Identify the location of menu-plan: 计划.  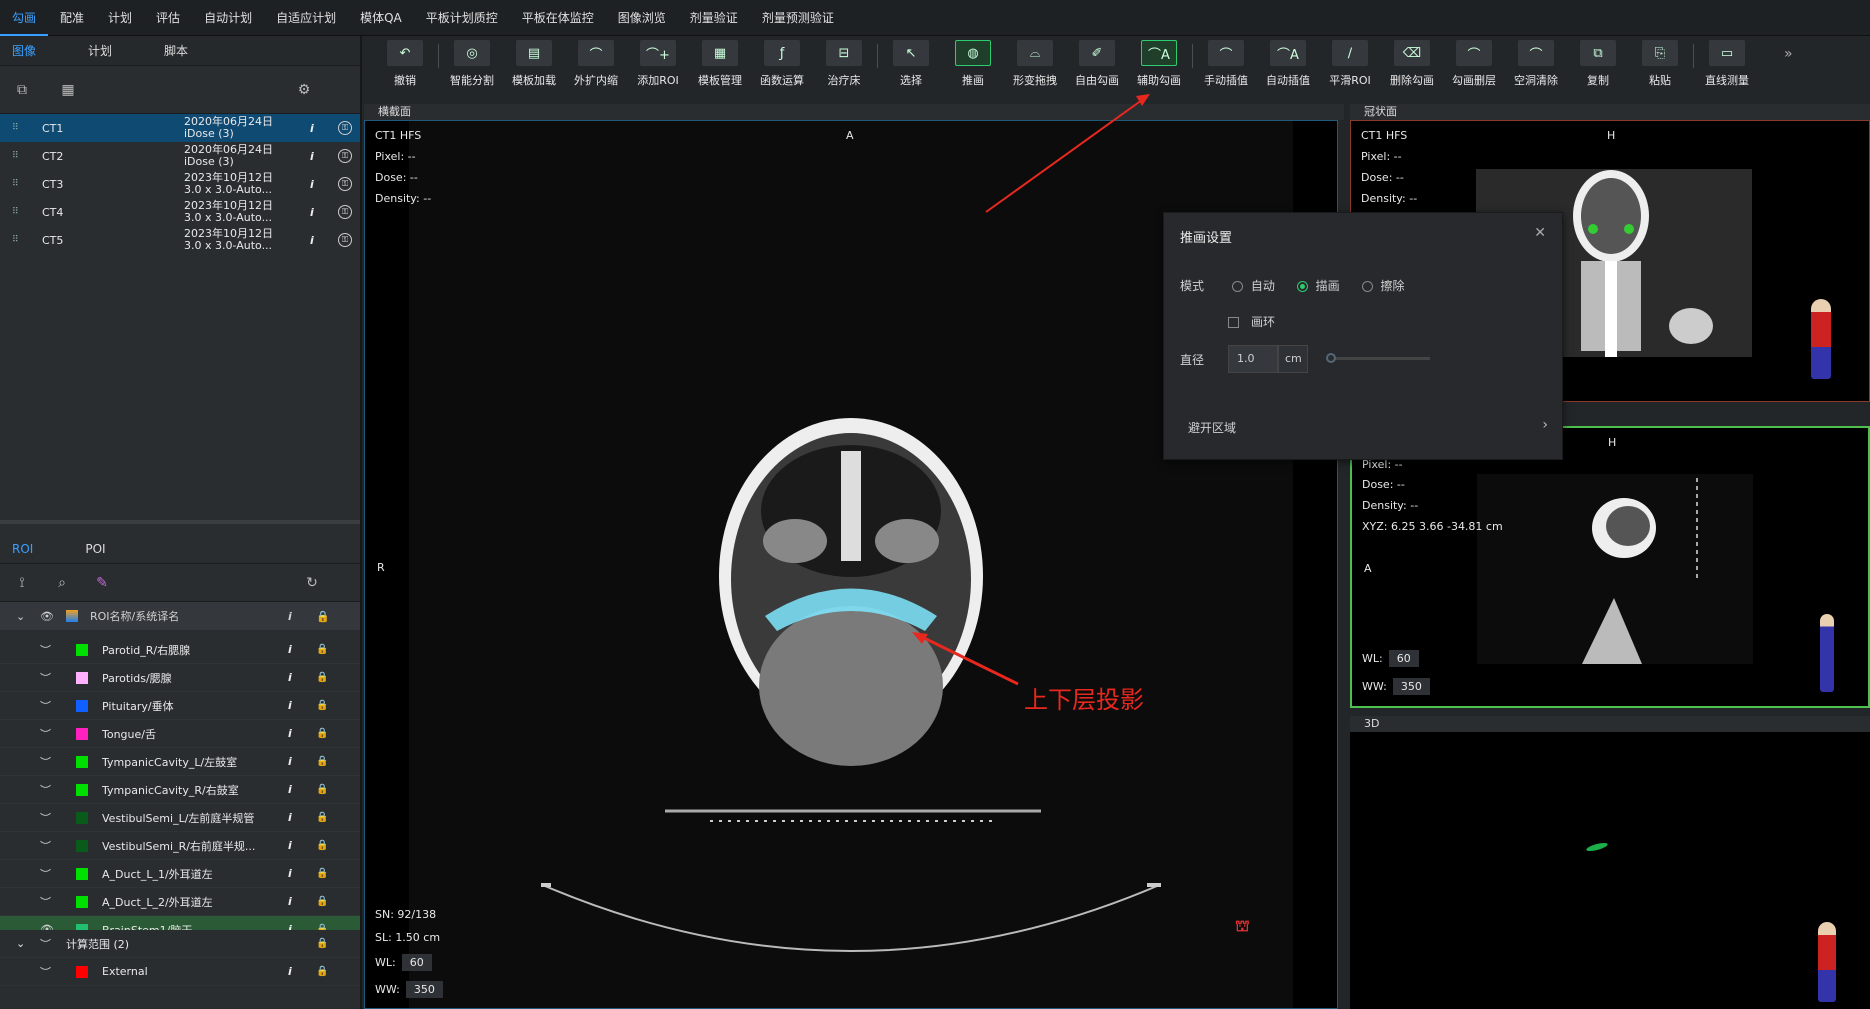
(120, 18).